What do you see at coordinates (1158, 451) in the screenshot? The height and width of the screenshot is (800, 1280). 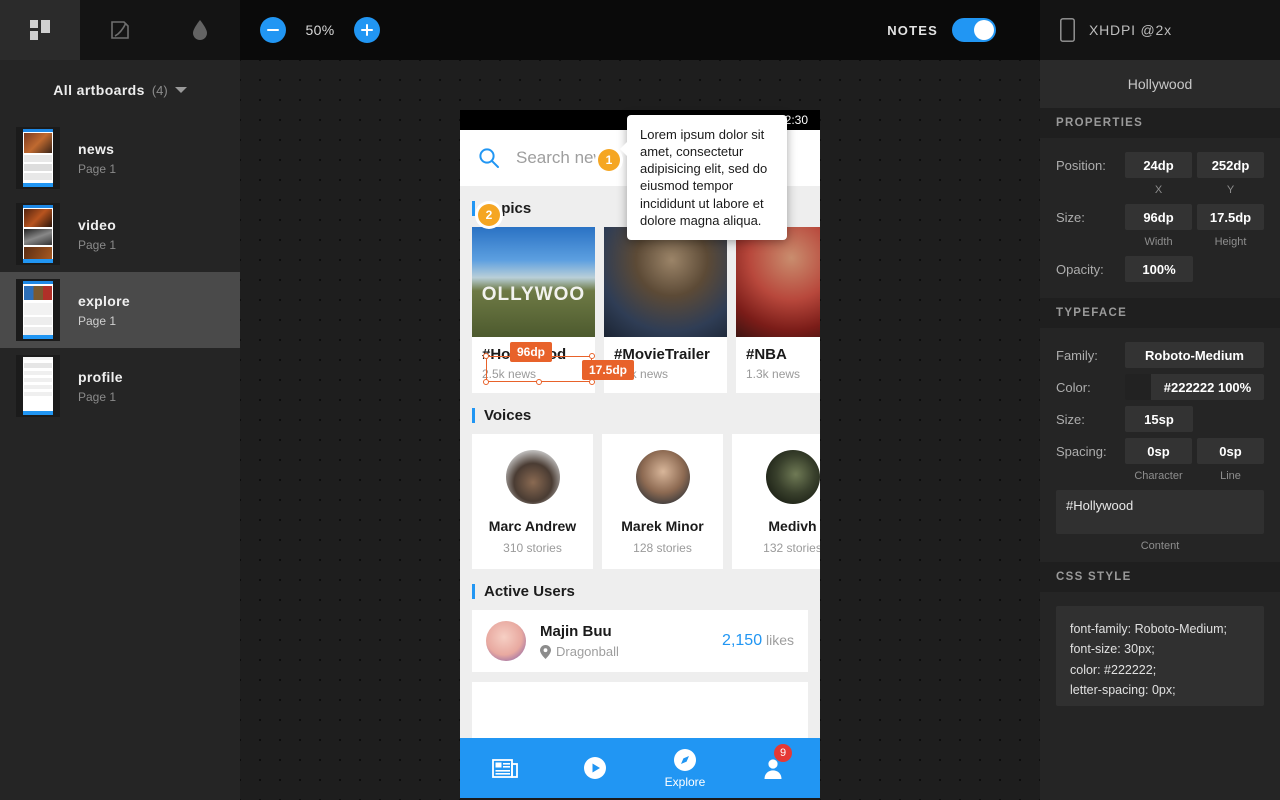 I see `spacing-character-field: 0sp` at bounding box center [1158, 451].